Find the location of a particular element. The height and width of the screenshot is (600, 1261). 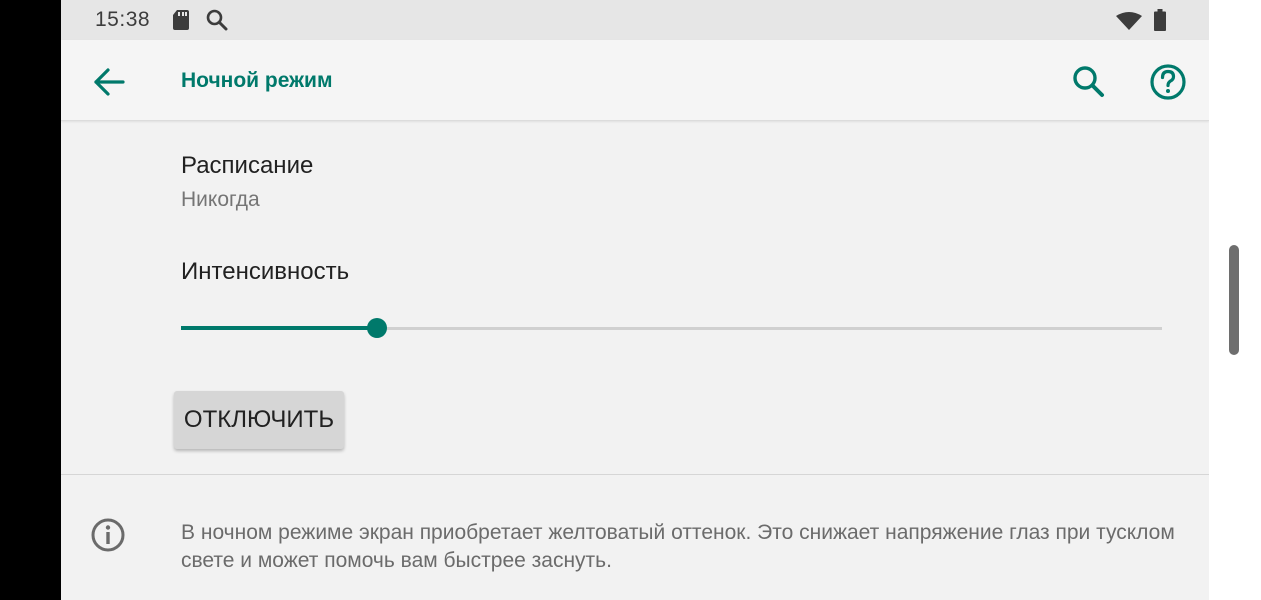

battery-icon is located at coordinates (1160, 22).